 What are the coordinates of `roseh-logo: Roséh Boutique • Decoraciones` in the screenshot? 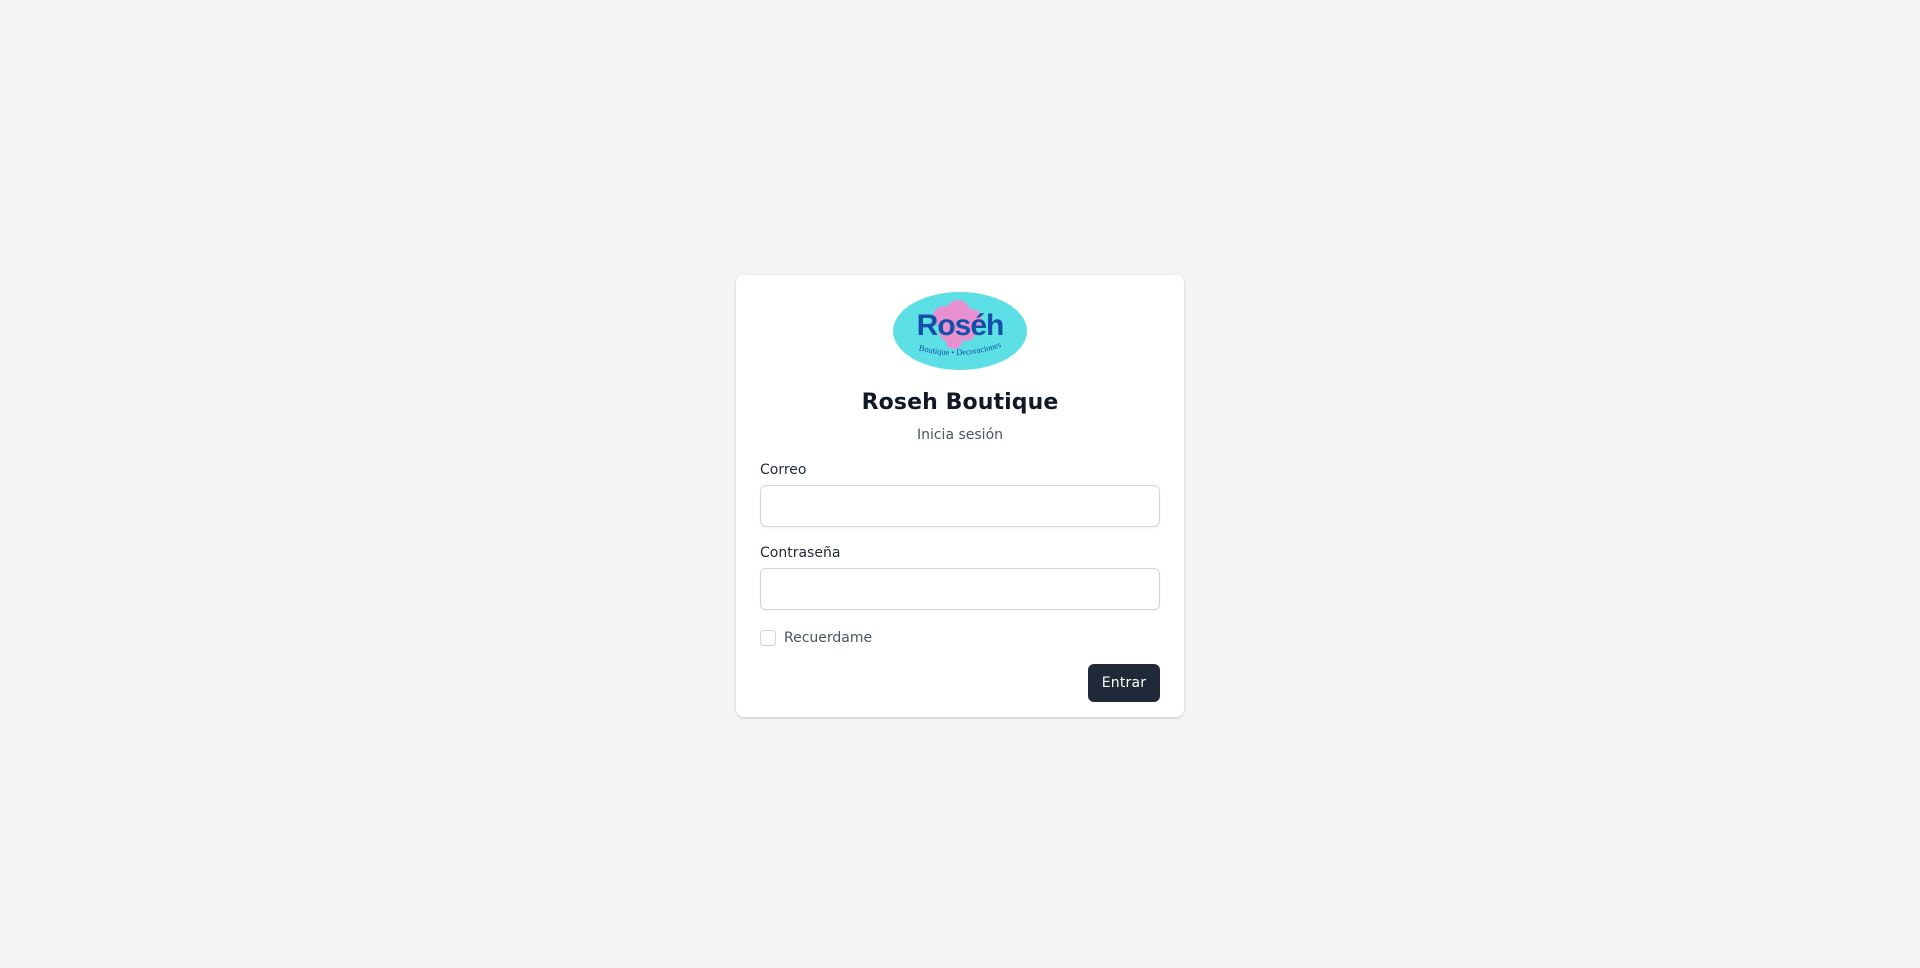 It's located at (960, 331).